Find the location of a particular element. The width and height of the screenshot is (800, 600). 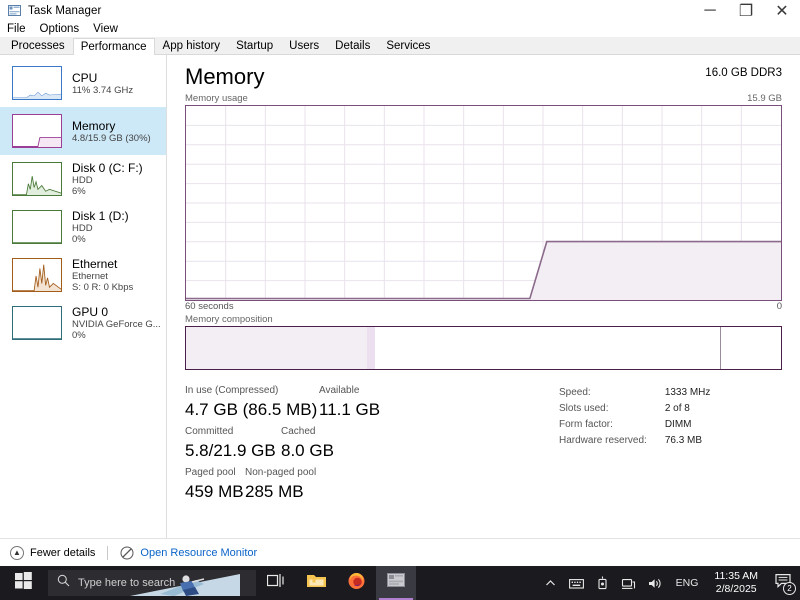

stat-non-paged-pool-value: 285 MB is located at coordinates (274, 491).